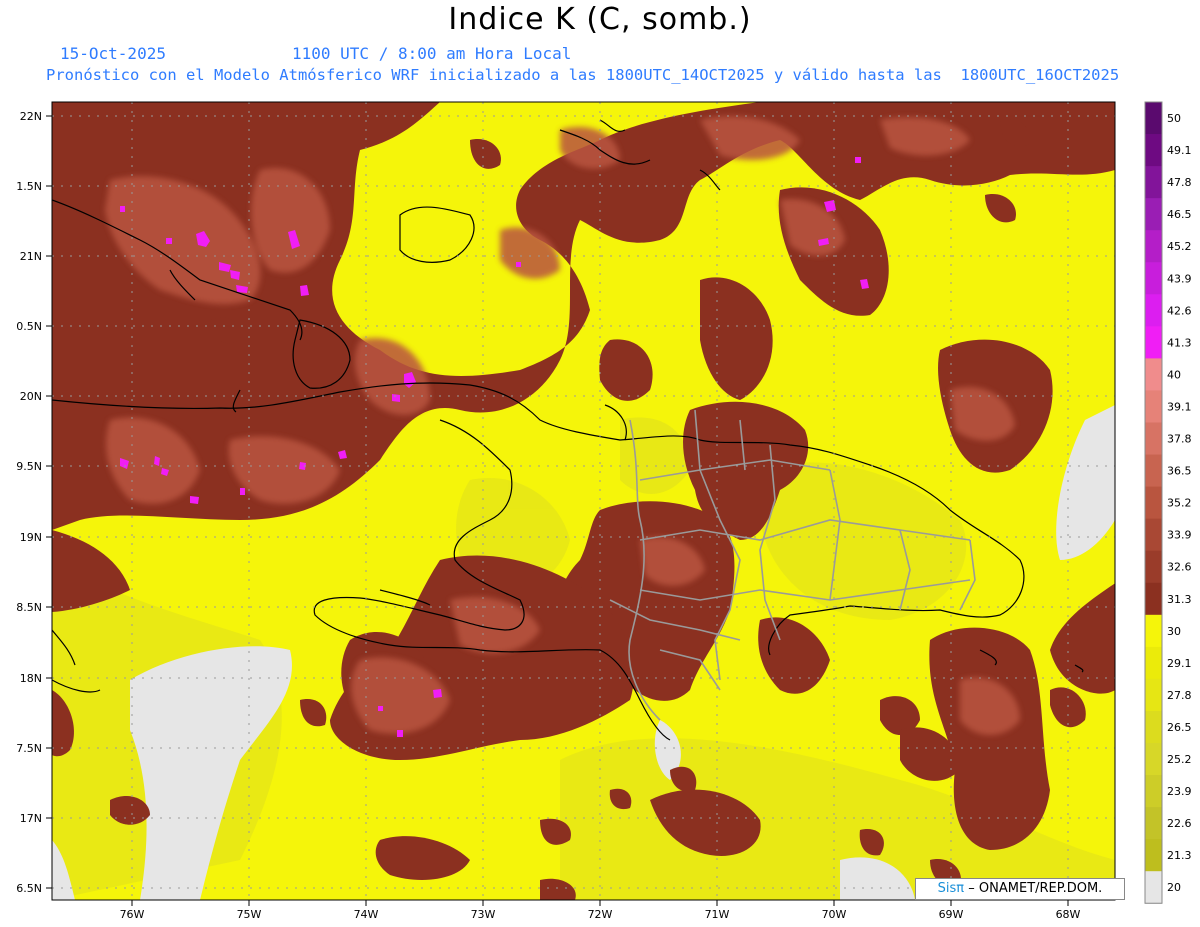  I want to click on colorbar-label: 45.2, so click(1179, 246).